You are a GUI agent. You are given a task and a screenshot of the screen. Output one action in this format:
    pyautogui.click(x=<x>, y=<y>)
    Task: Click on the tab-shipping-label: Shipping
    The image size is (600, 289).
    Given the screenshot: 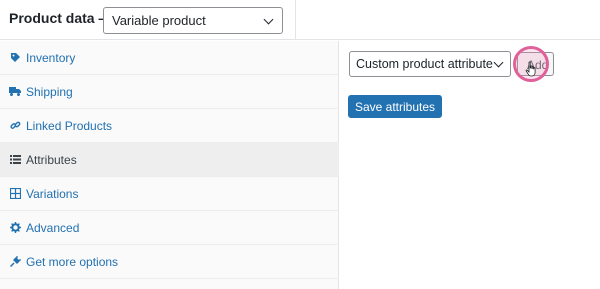 What is the action you would take?
    pyautogui.click(x=49, y=92)
    